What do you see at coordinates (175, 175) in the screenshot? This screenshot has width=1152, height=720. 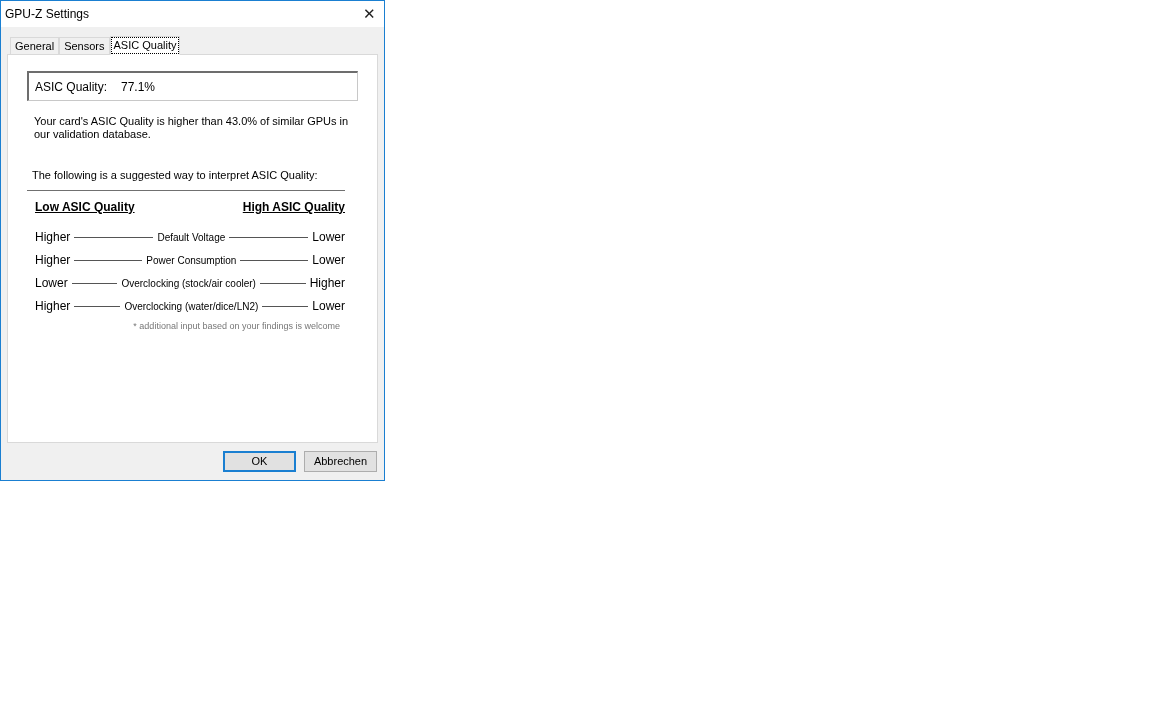 I see `intro-text: The following is a suggested way to interpret ASIC Quality:` at bounding box center [175, 175].